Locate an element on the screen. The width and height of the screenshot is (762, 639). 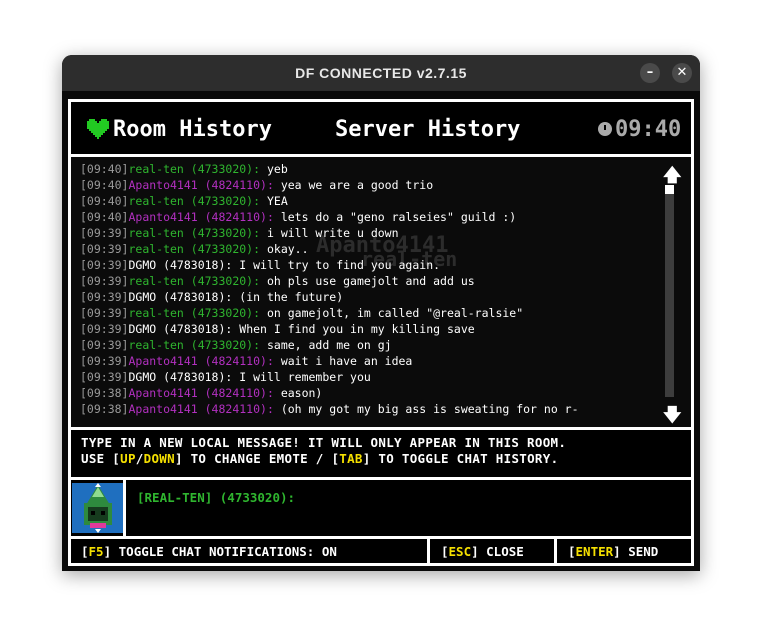
instructions-text: ] TO TOGGLE CHAT HISTORY. is located at coordinates (460, 458).